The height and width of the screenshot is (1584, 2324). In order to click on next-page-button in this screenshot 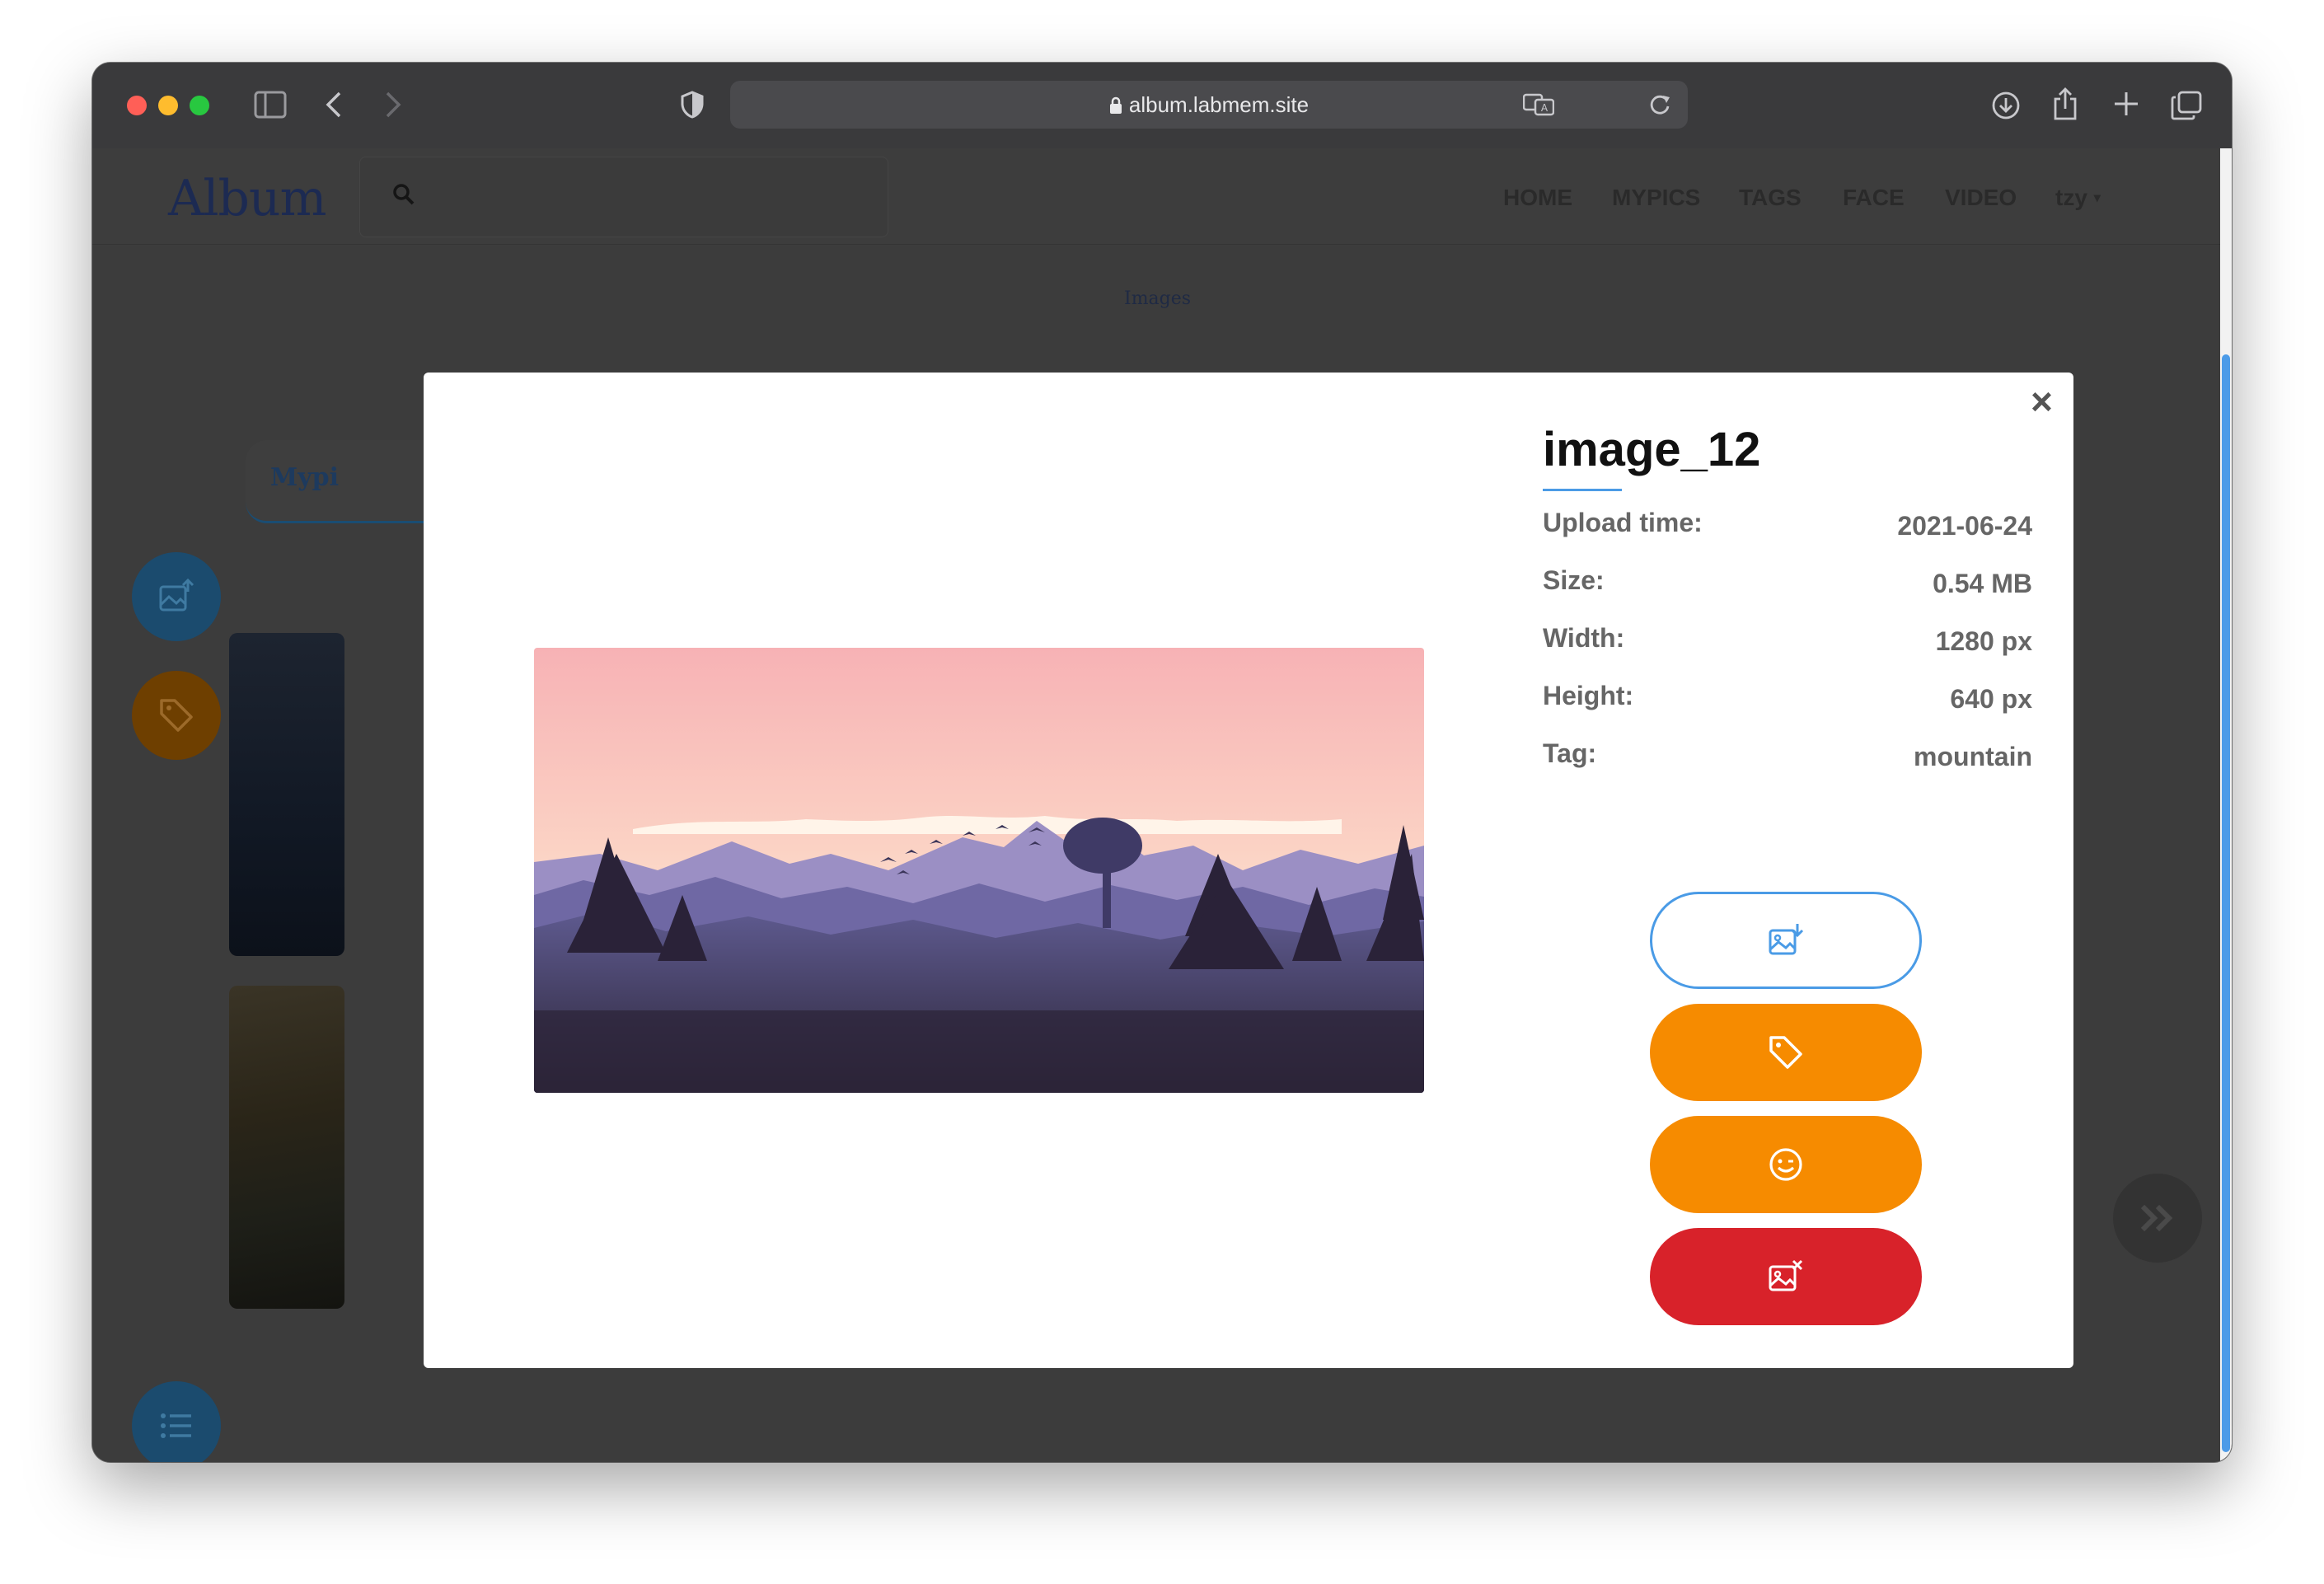, I will do `click(2157, 1218)`.